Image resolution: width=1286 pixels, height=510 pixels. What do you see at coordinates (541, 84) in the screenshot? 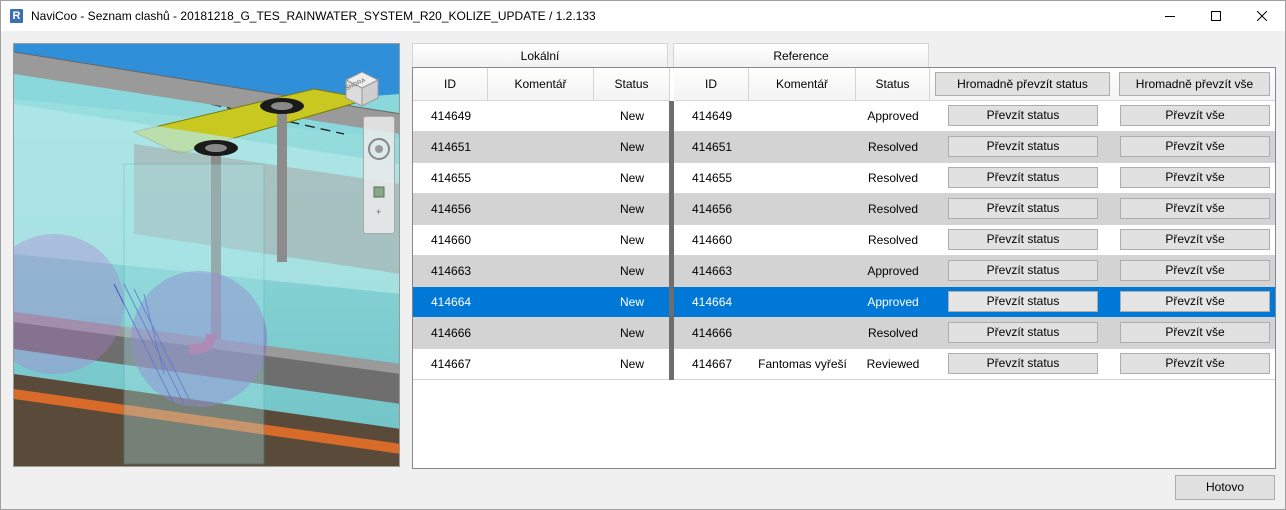
I see `col-header-local-comment: Komentář` at bounding box center [541, 84].